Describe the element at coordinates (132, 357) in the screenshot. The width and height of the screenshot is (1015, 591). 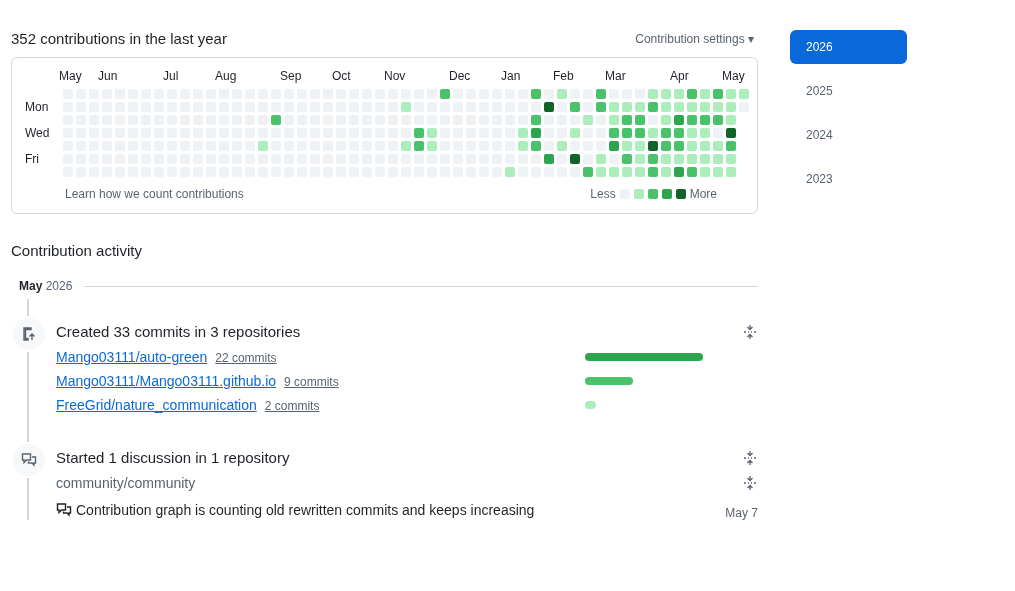
I see `repository-link: Mango03111/auto-green` at that location.